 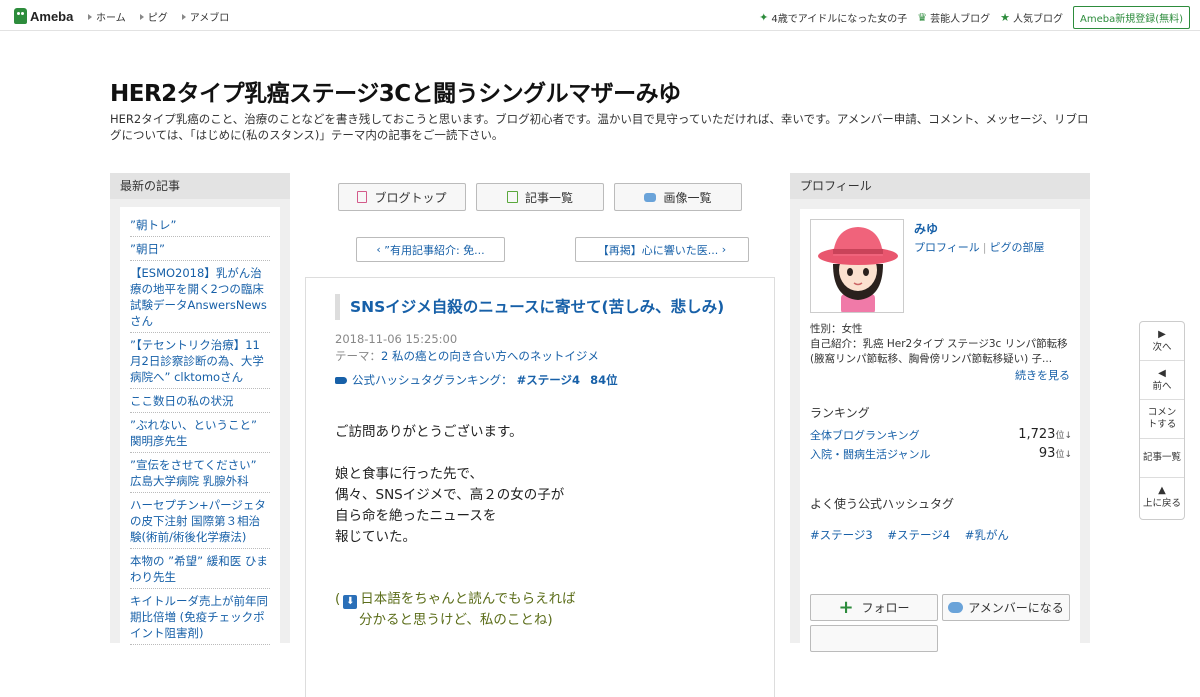 I want to click on ranking-label: 入院・闘病生活ジャンル, so click(x=870, y=454).